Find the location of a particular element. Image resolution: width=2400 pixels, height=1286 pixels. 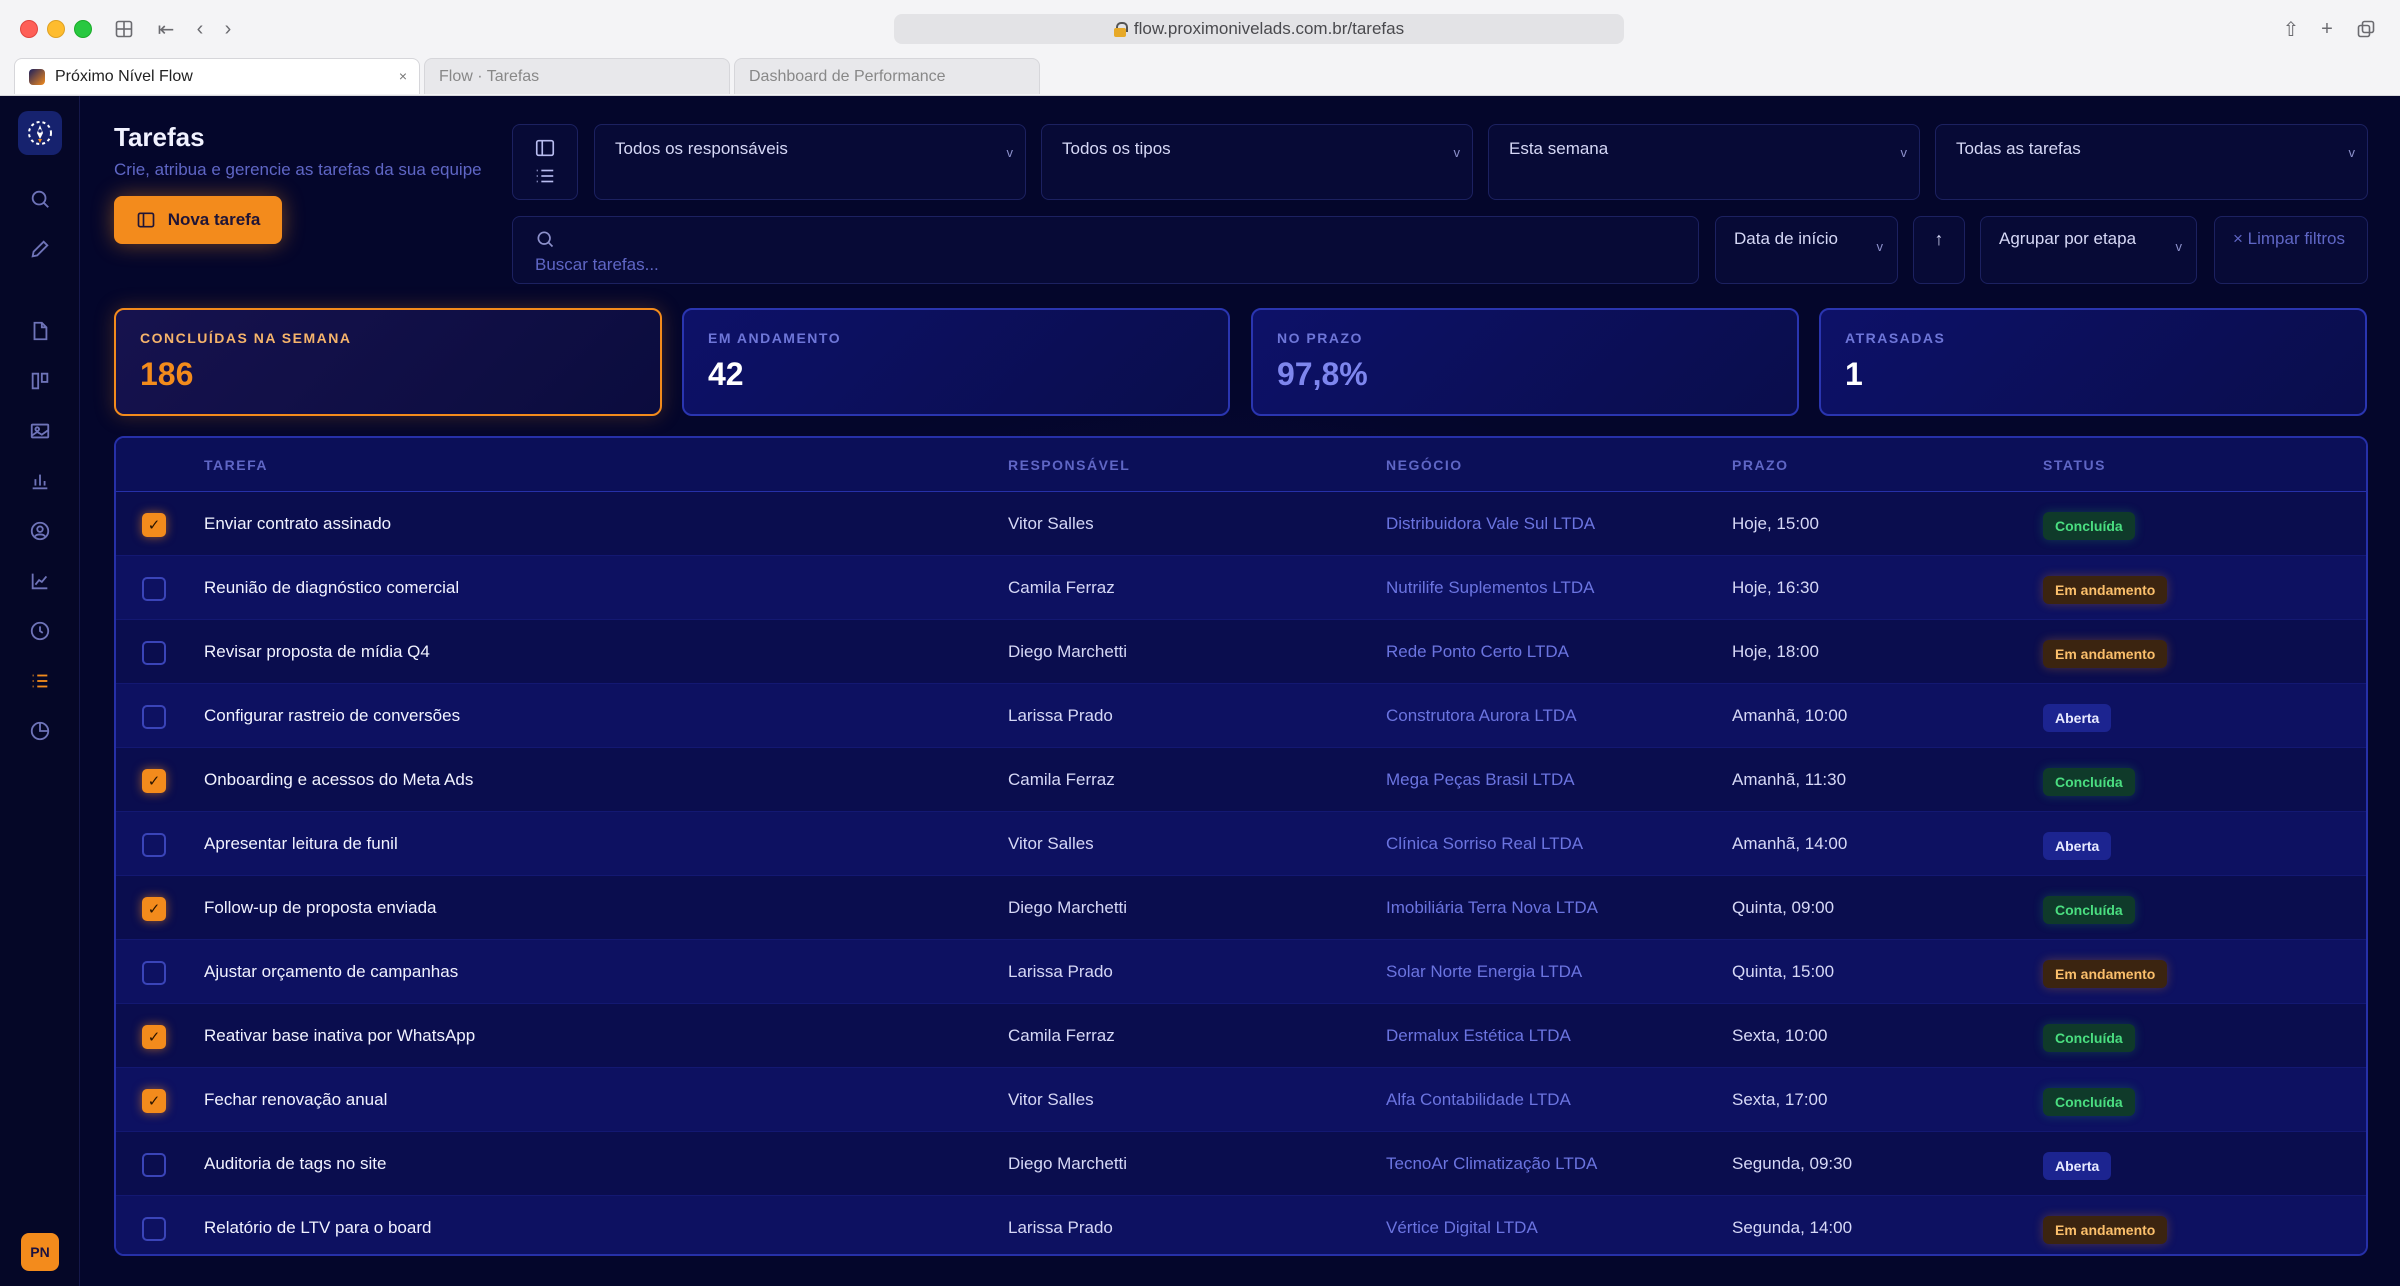

search-input is located at coordinates (1085, 265).